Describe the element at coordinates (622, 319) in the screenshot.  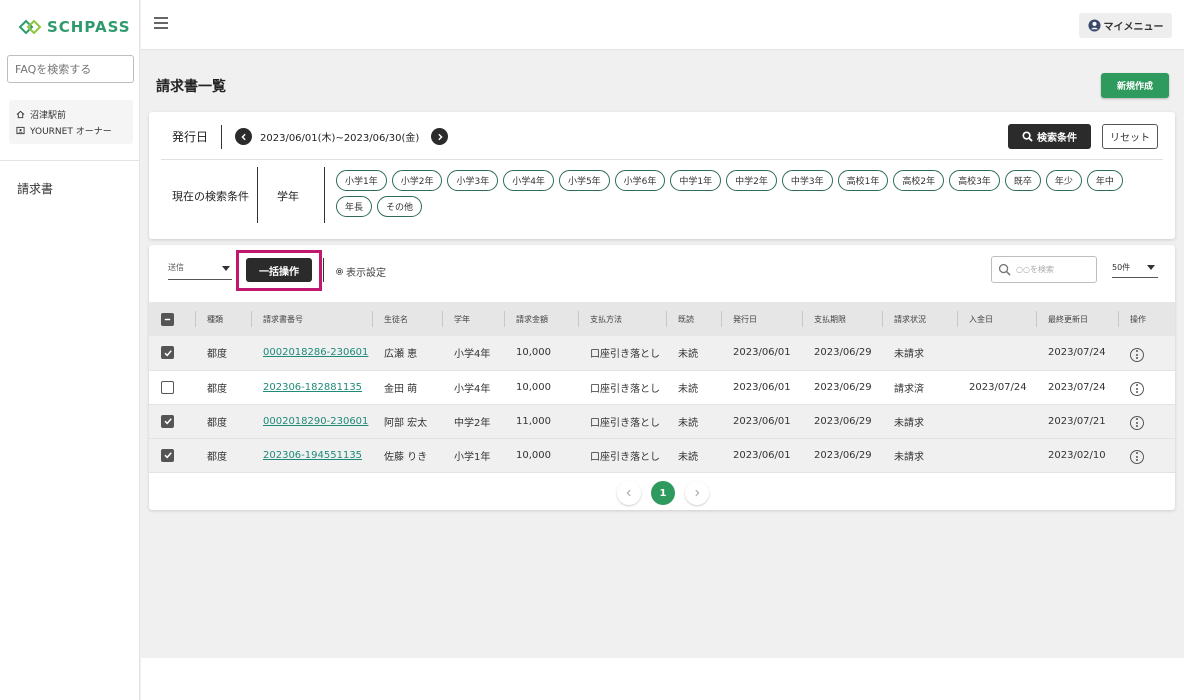
I see `column-header: 支払方法` at that location.